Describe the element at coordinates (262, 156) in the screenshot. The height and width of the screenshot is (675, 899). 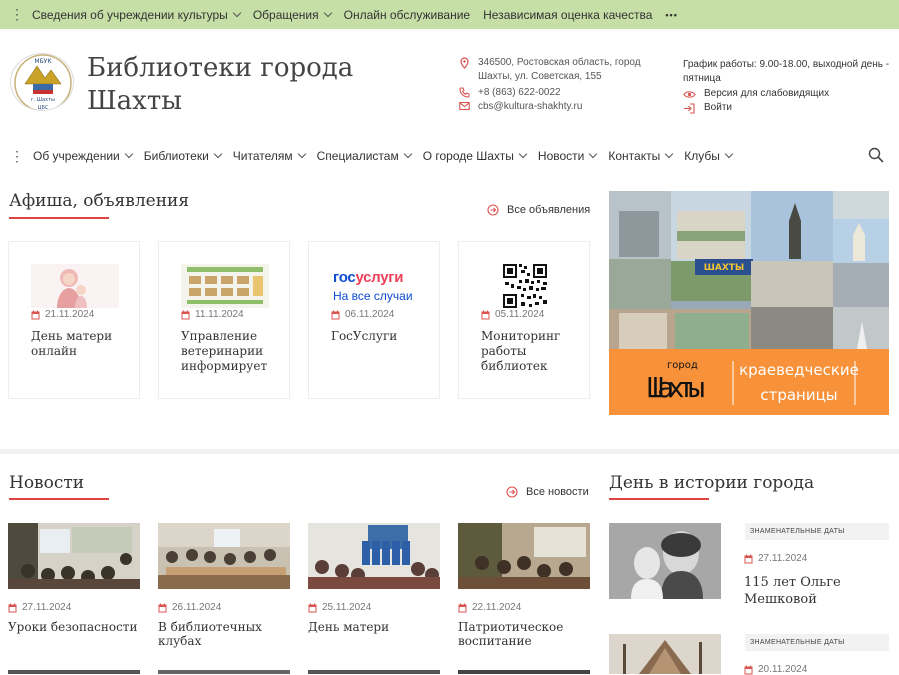
I see `nav-item-label: Читателям` at that location.